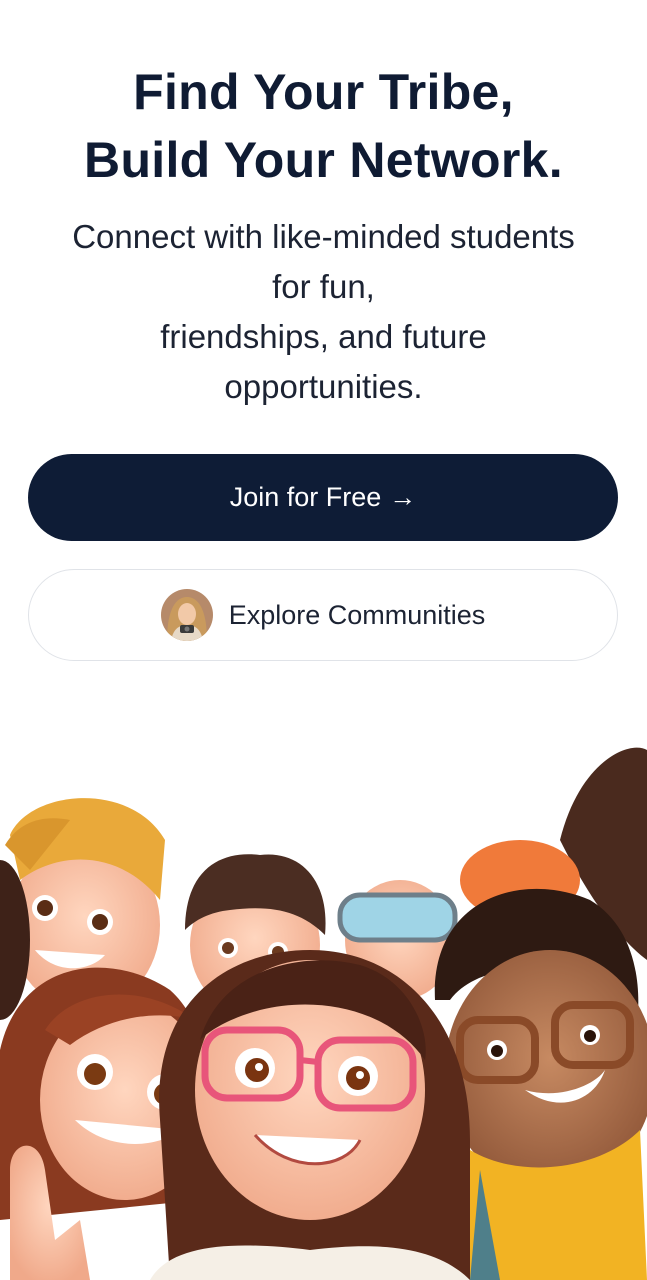 Image resolution: width=647 pixels, height=1280 pixels. Describe the element at coordinates (186, 615) in the screenshot. I see `user-avatar` at that location.